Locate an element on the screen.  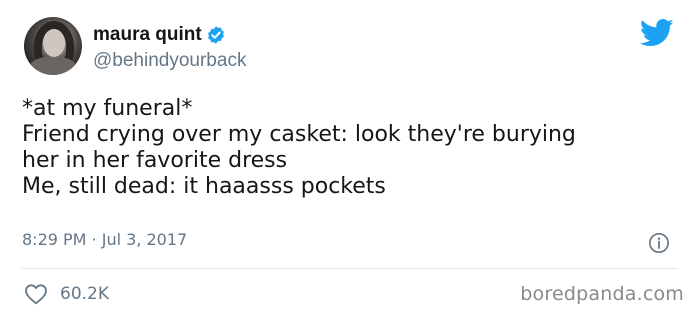
avatar-face is located at coordinates (54, 43).